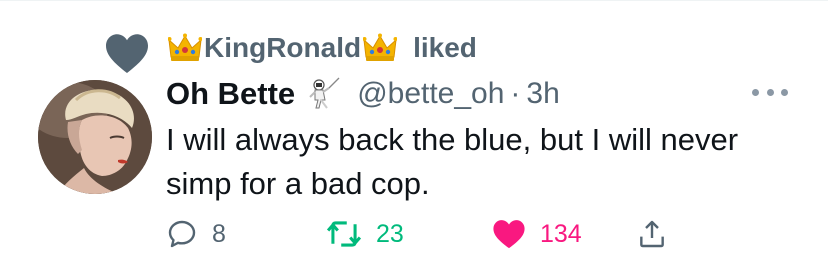 The image size is (828, 265). I want to click on liker-name: KingRonald, so click(282, 48).